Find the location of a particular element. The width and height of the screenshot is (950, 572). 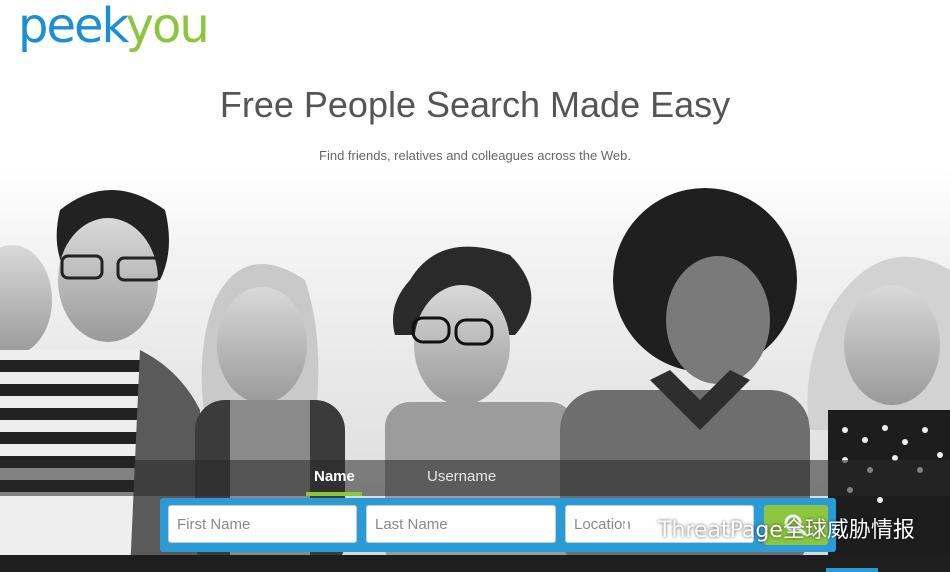

first-name-input is located at coordinates (262, 524).